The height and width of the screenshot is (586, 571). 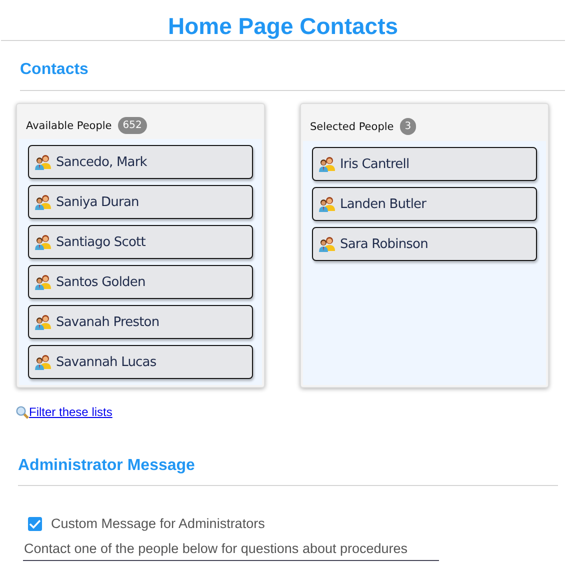 I want to click on person-item: Savannah Lucas, so click(x=140, y=362).